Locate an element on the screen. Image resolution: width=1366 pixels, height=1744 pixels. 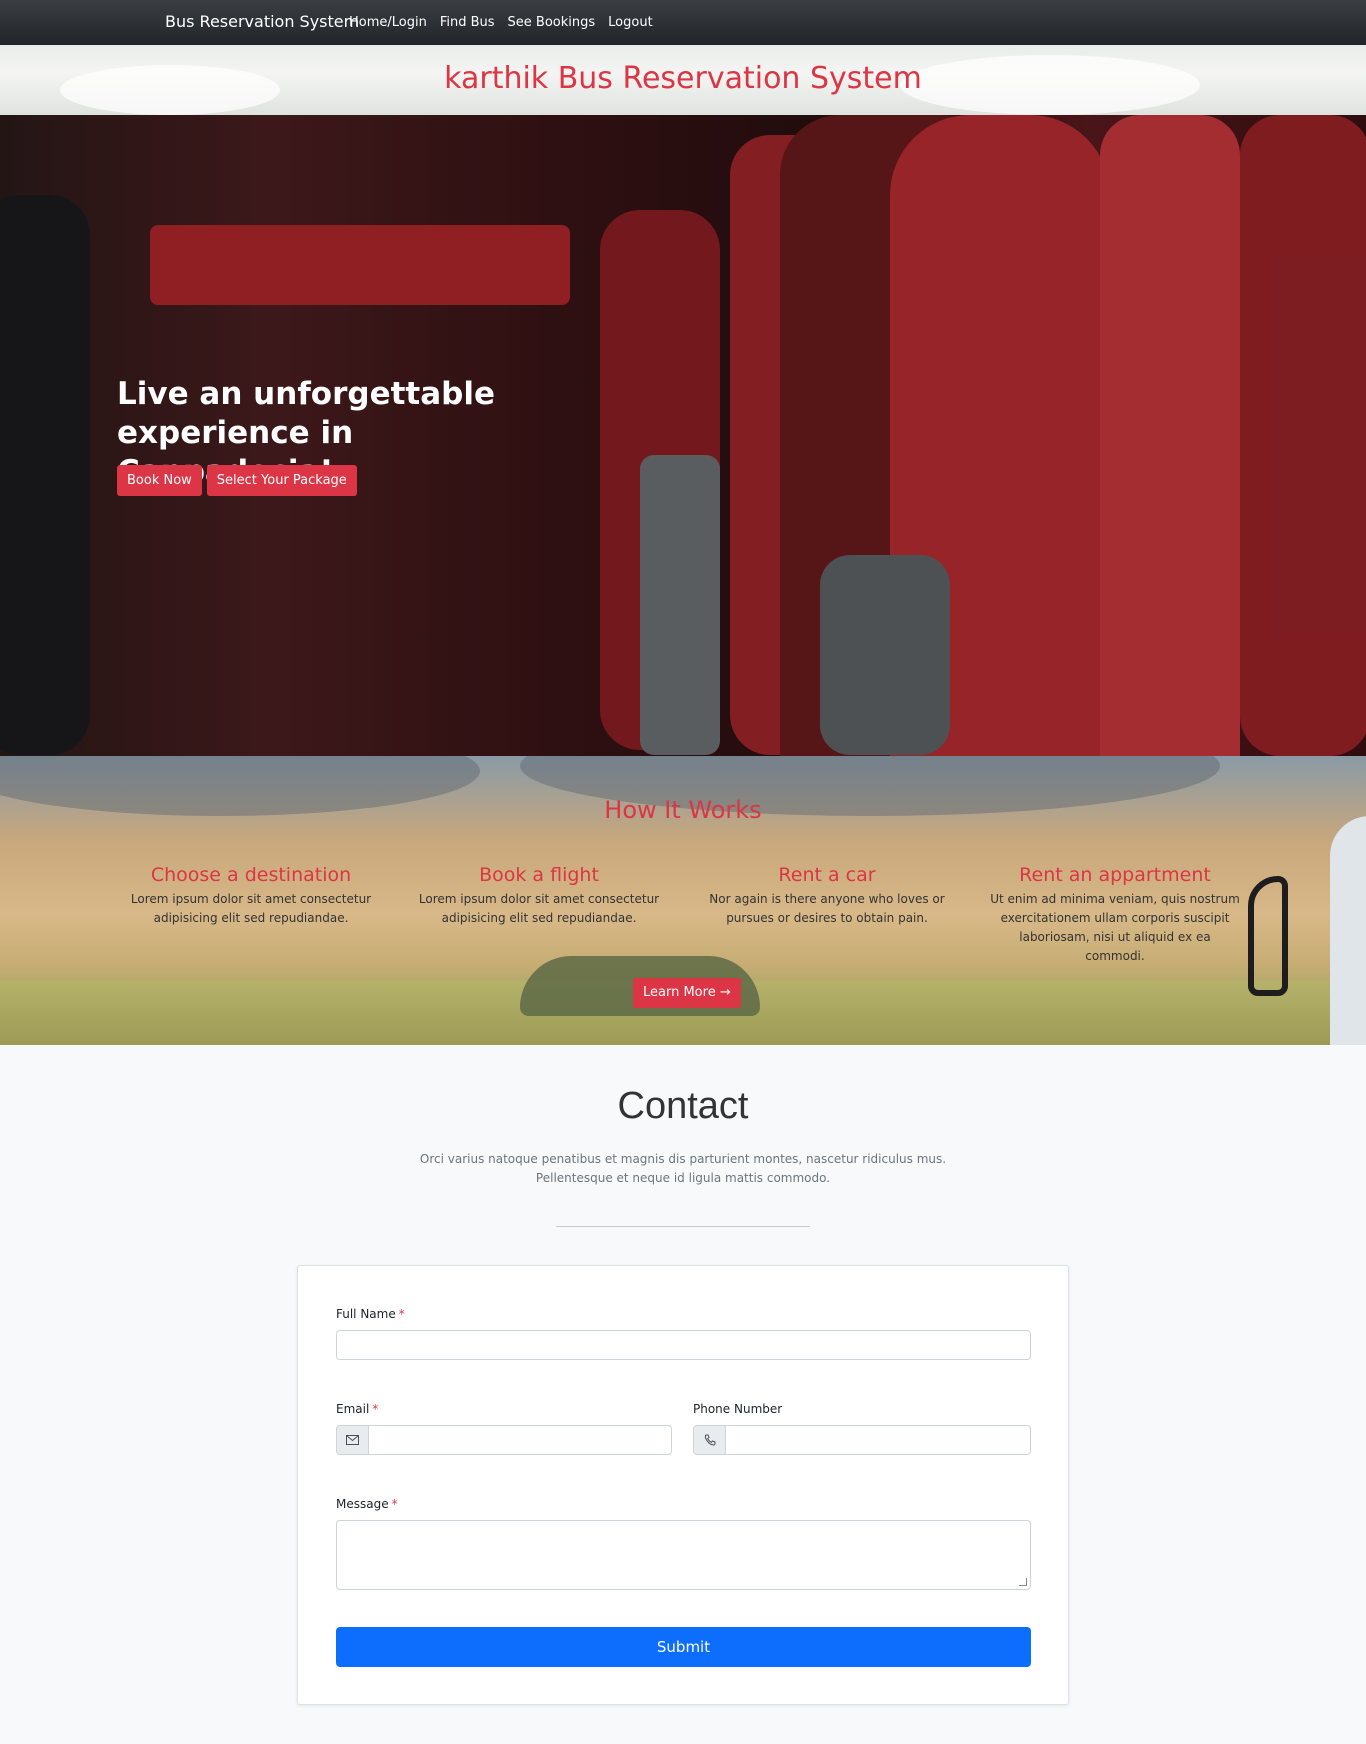
site-title: karthik Bus Reservation System is located at coordinates (683, 78).